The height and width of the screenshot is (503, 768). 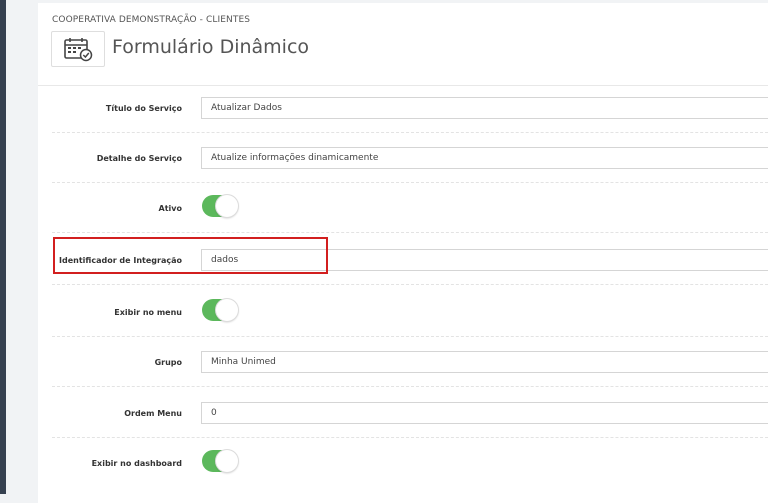 I want to click on grupo-label: Grupo, so click(x=168, y=362).